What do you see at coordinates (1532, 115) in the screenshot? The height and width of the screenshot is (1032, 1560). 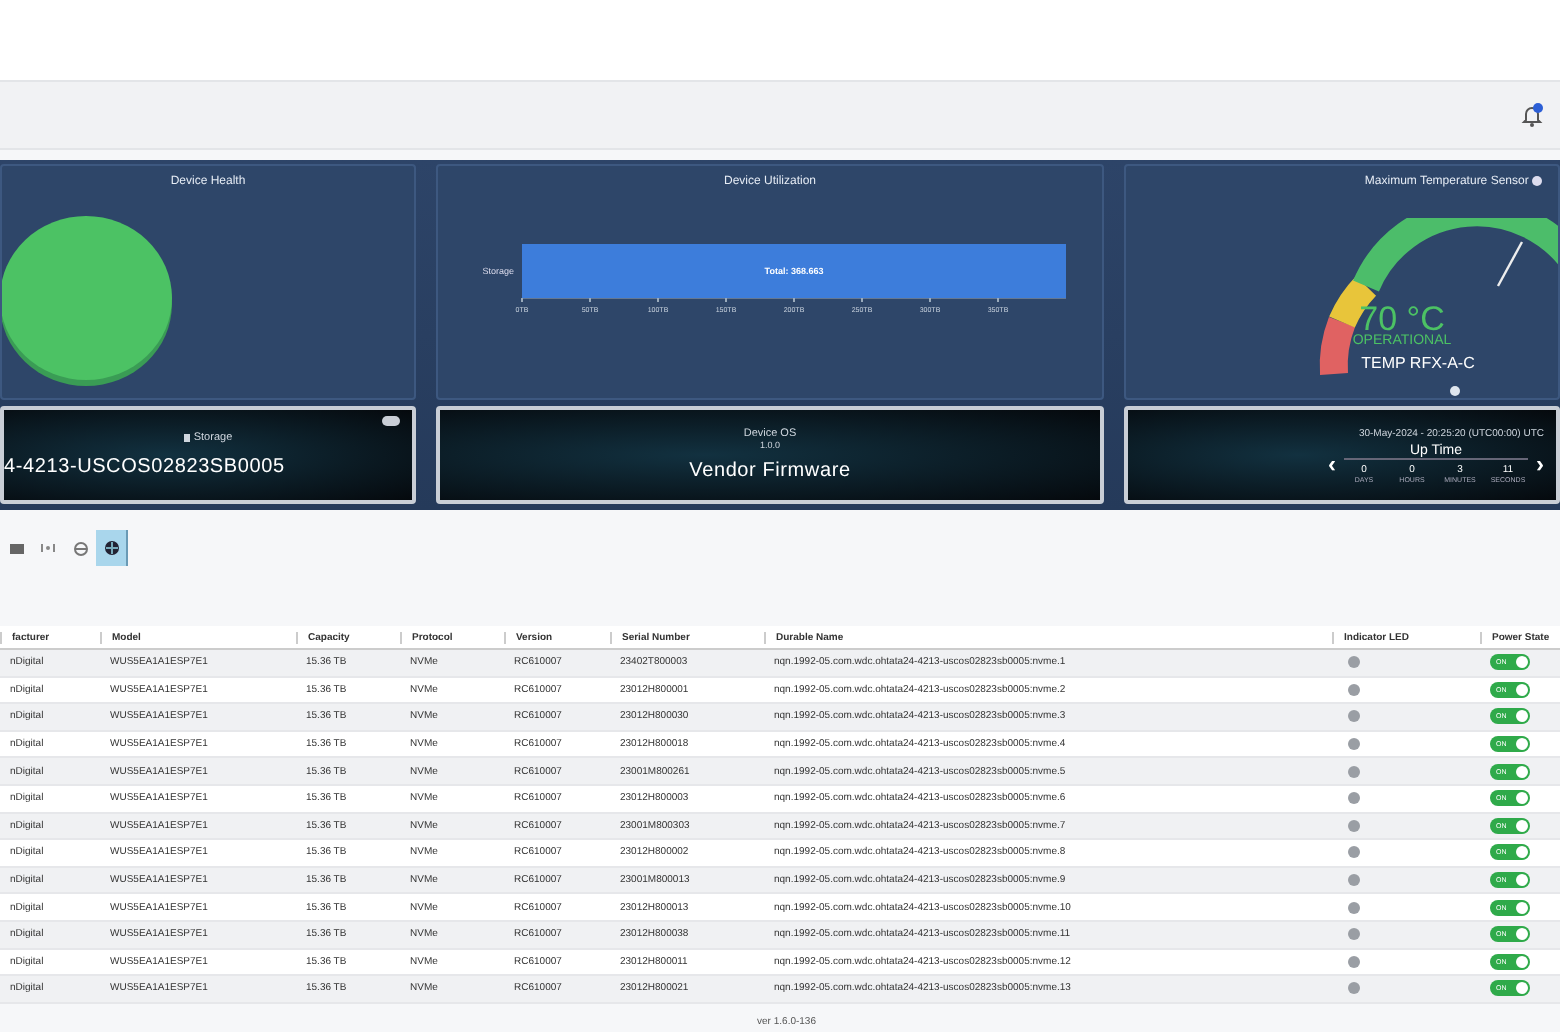 I see `notification-bell-icon` at bounding box center [1532, 115].